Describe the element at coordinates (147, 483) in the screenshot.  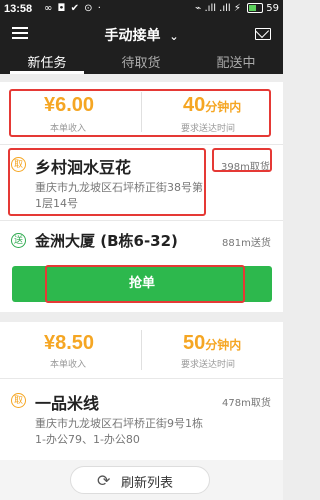
I see `refresh-label: 刷新列表` at that location.